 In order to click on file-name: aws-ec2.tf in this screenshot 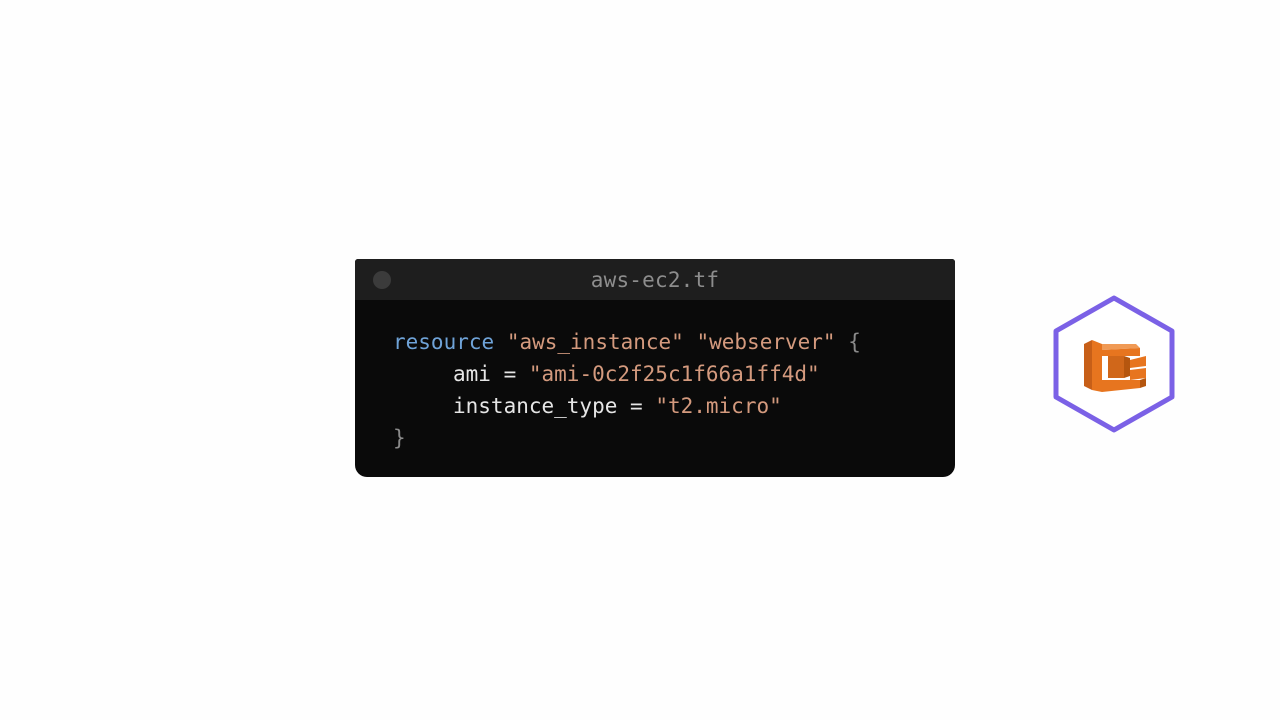, I will do `click(655, 280)`.